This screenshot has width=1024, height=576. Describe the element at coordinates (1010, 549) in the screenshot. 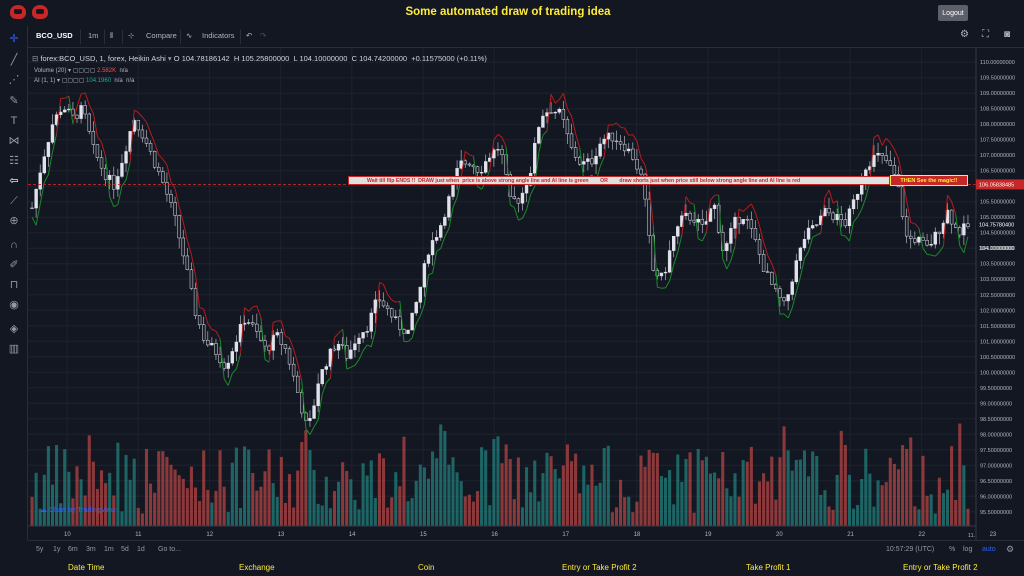

I see `axis-settings-icon: ⚙` at that location.